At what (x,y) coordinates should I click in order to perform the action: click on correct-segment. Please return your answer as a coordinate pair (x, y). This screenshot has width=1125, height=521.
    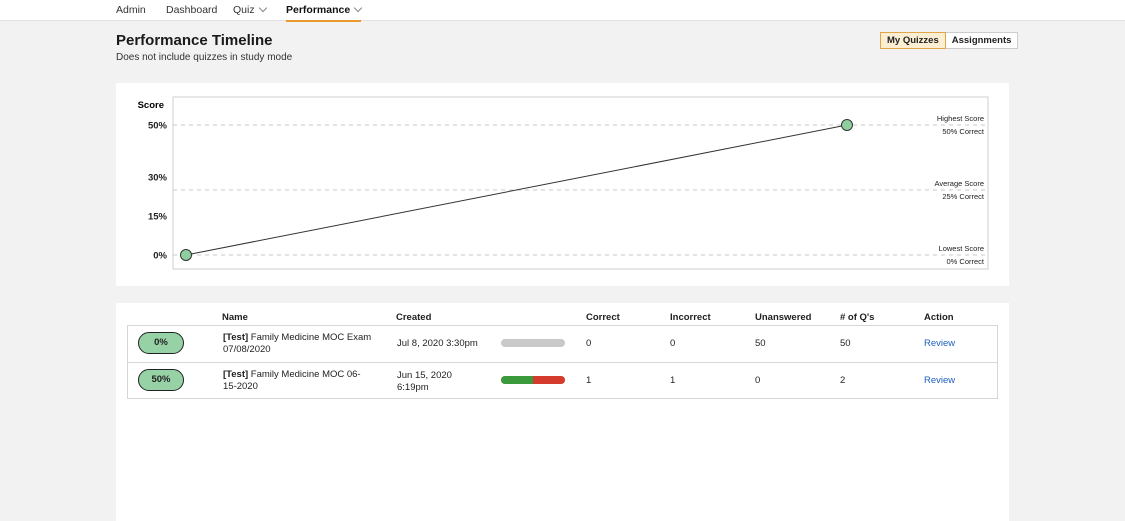
    Looking at the image, I should click on (517, 380).